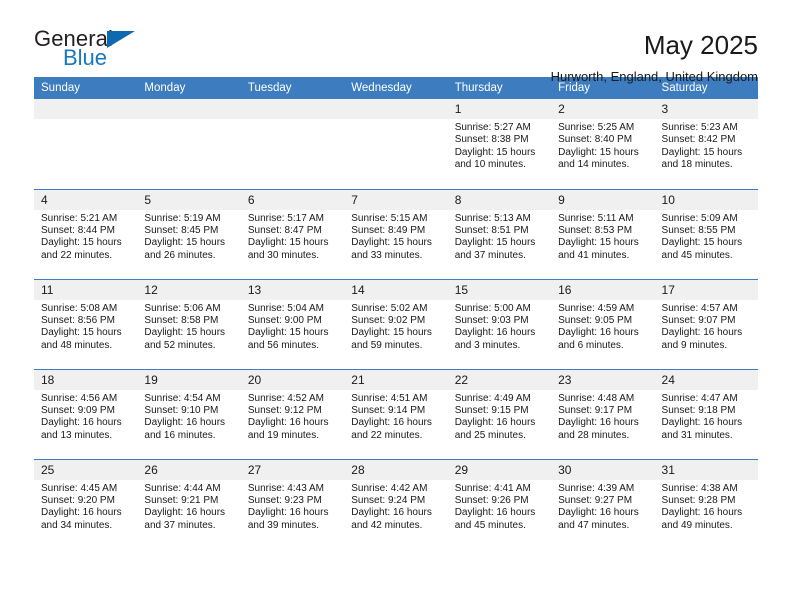 The image size is (792, 612). I want to click on sunrise-text: Sunrise: 5:27 AM, so click(492, 127).